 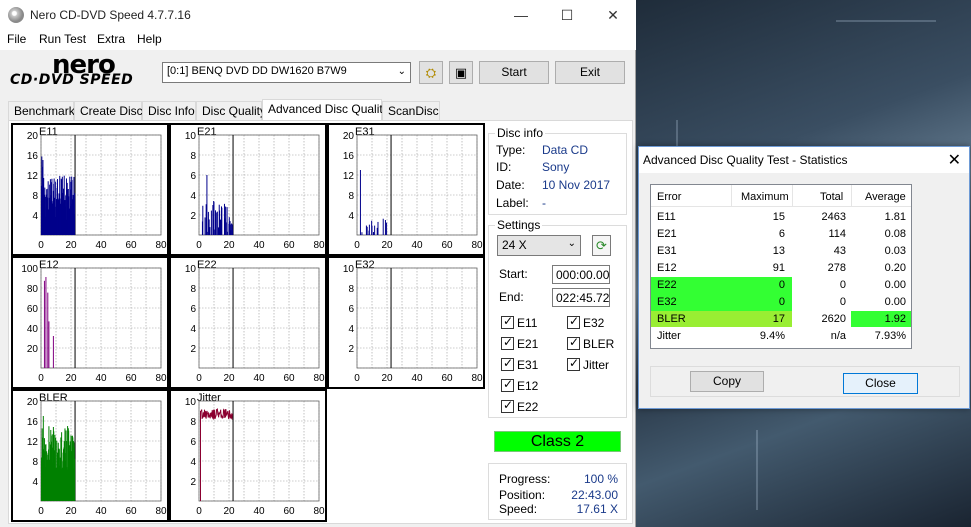 I want to click on maximize-button: ☐, so click(x=567, y=15).